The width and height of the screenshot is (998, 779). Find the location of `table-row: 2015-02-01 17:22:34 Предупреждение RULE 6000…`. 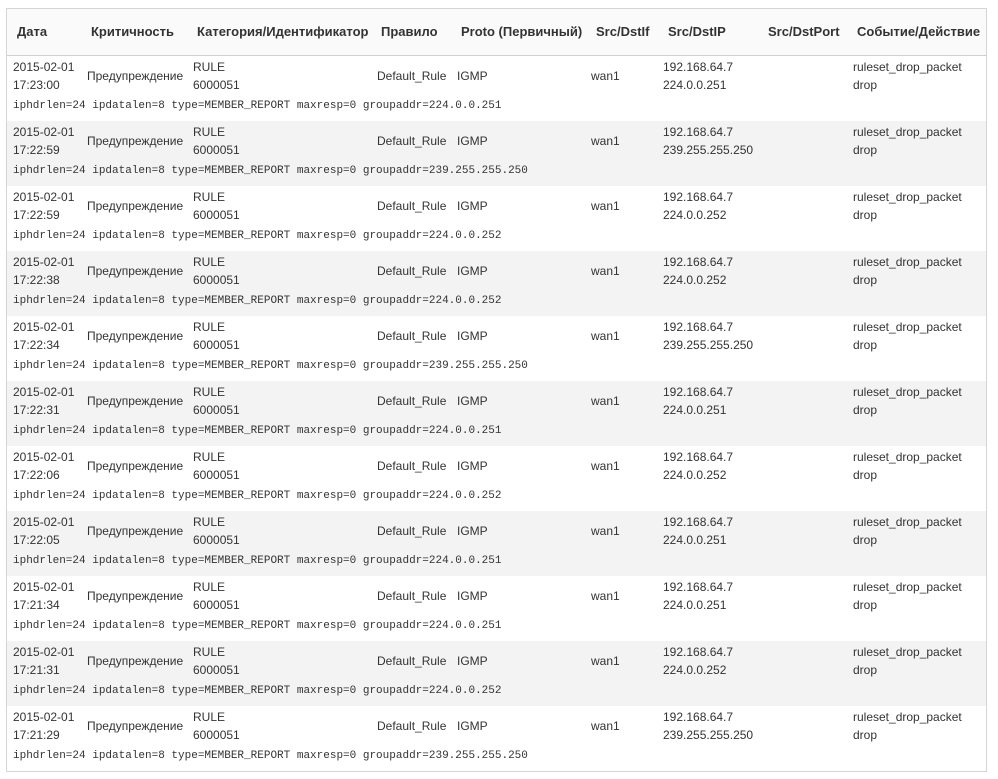

table-row: 2015-02-01 17:22:34 Предупреждение RULE 6000… is located at coordinates (496, 348).